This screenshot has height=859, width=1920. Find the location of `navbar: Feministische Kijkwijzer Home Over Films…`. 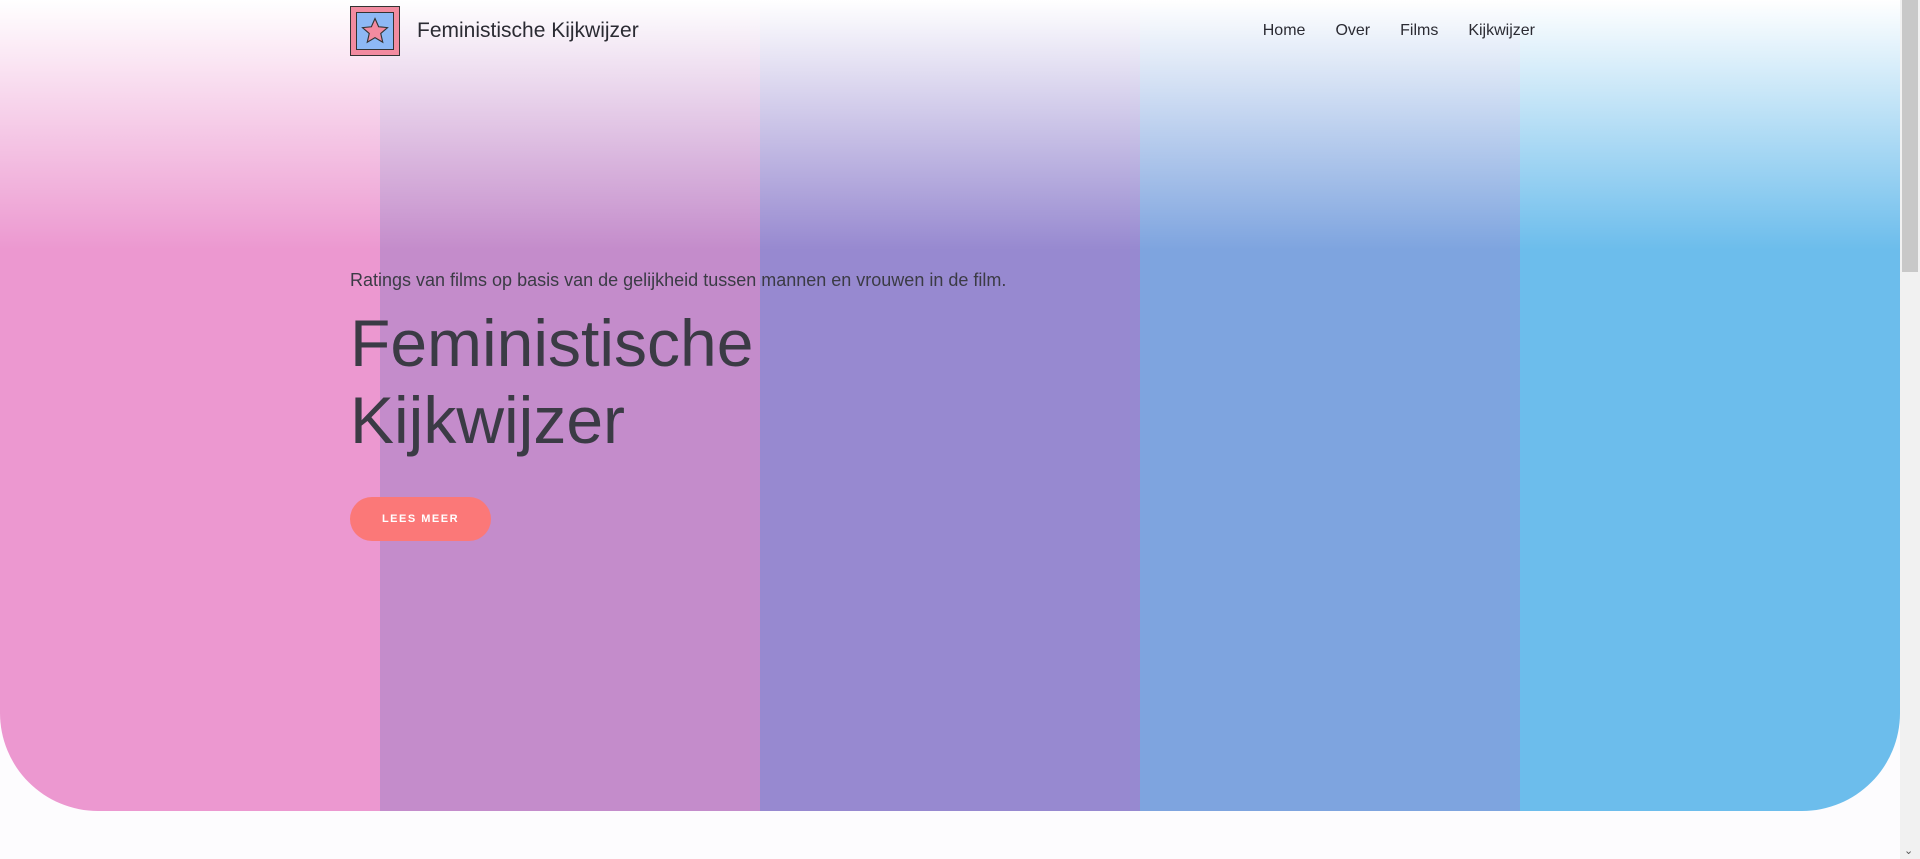

navbar: Feministische Kijkwijzer Home Over Films… is located at coordinates (942, 31).